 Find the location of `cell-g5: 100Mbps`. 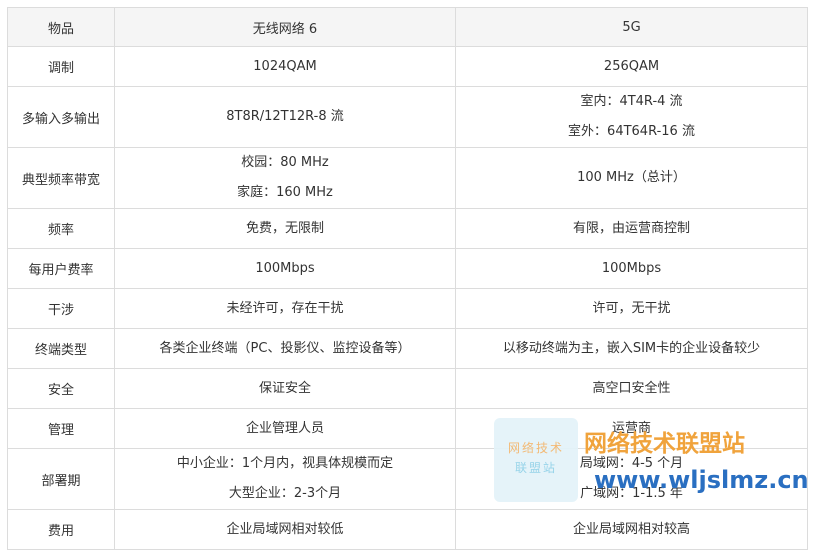

cell-g5: 100Mbps is located at coordinates (631, 268).